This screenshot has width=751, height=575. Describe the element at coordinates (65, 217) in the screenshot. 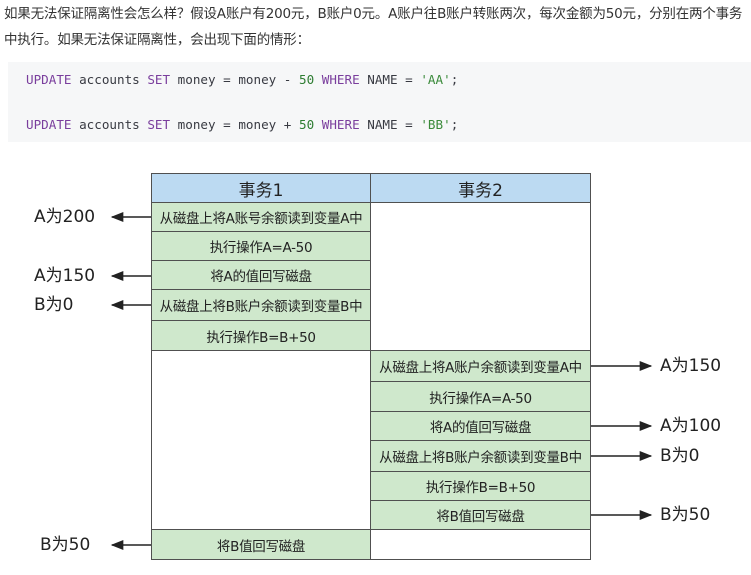

I see `left-value-label: A为200` at that location.